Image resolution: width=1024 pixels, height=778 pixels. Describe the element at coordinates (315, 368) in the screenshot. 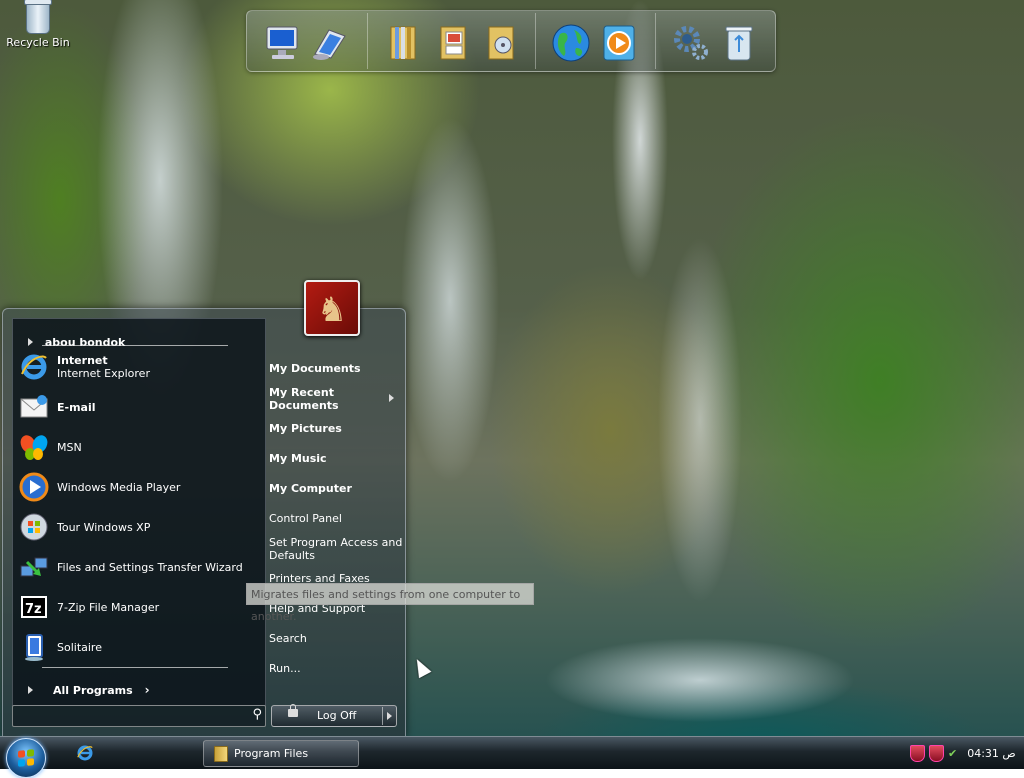

I see `right-item-my-documents: My Documents` at that location.